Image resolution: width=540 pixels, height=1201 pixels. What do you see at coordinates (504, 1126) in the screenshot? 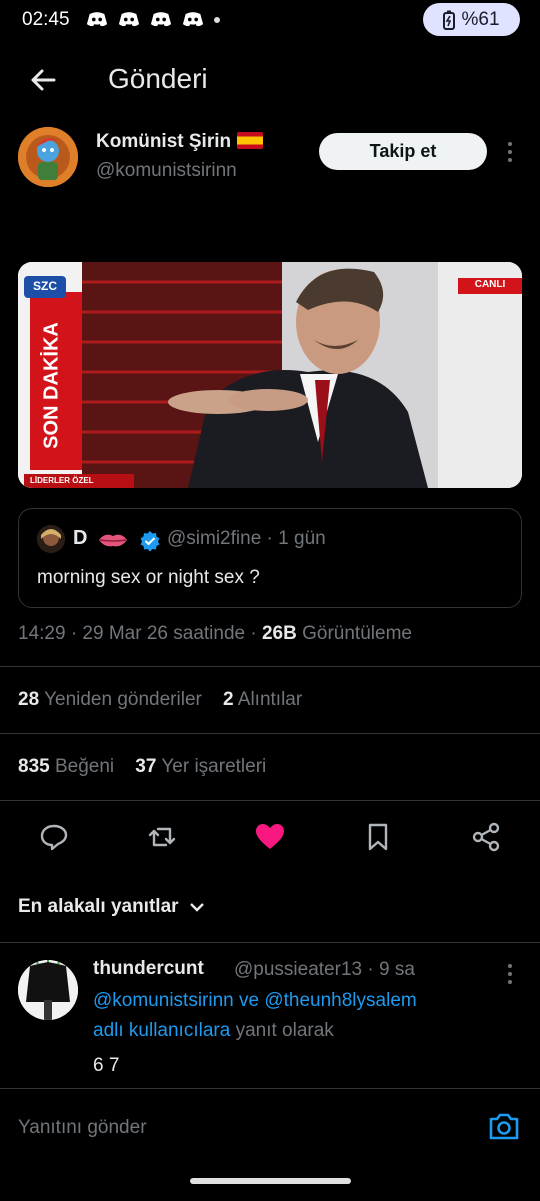
I see `camera-icon` at bounding box center [504, 1126].